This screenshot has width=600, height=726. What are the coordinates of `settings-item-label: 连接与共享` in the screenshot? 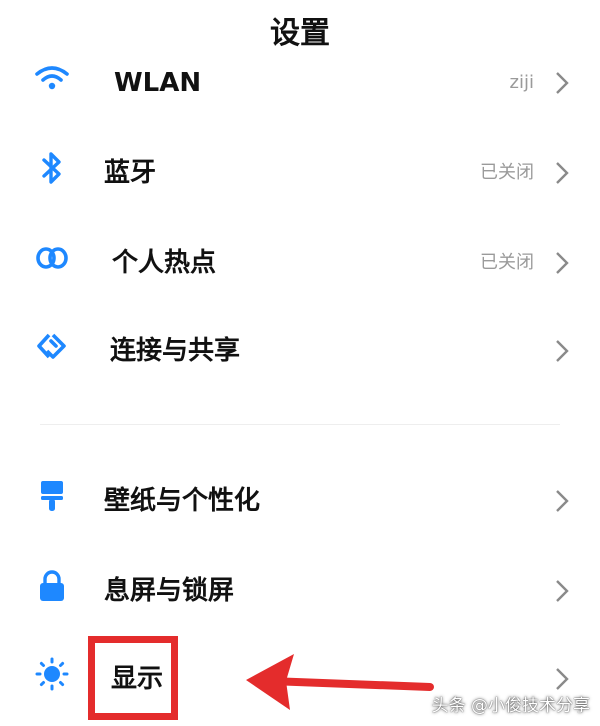 It's located at (175, 351).